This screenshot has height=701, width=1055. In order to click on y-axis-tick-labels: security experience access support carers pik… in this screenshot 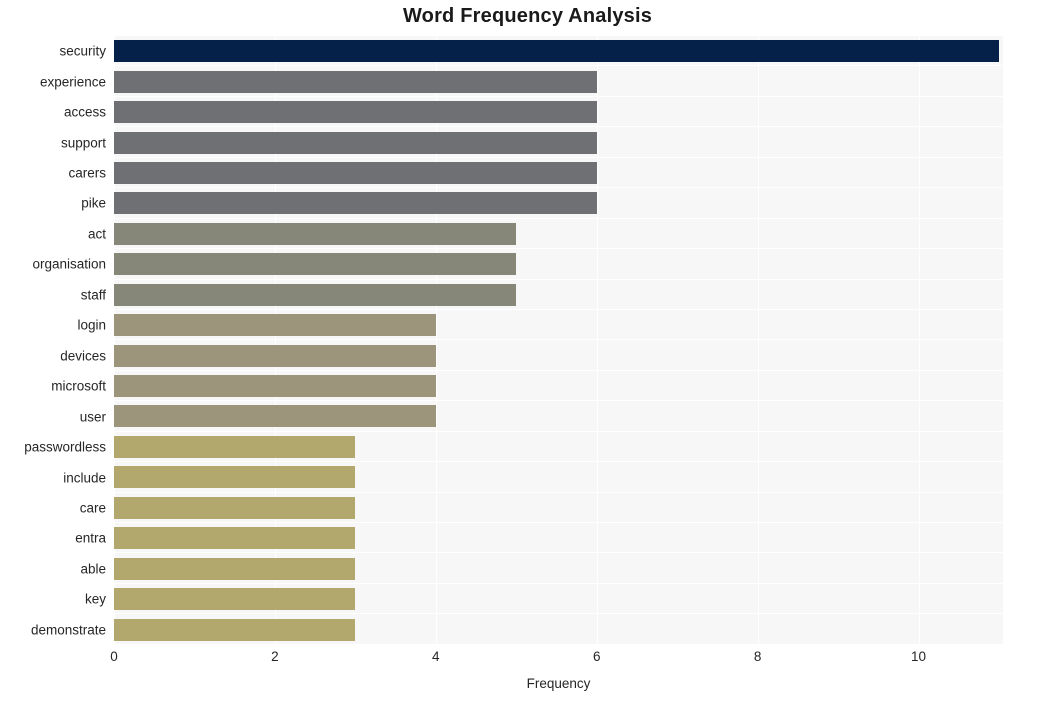, I will do `click(53, 340)`.